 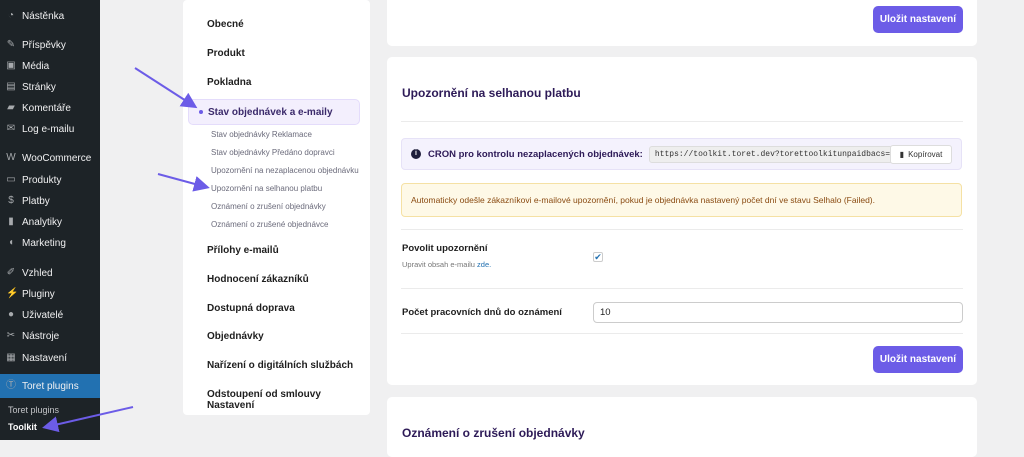 I want to click on copy-icon: ▮, so click(x=902, y=154).